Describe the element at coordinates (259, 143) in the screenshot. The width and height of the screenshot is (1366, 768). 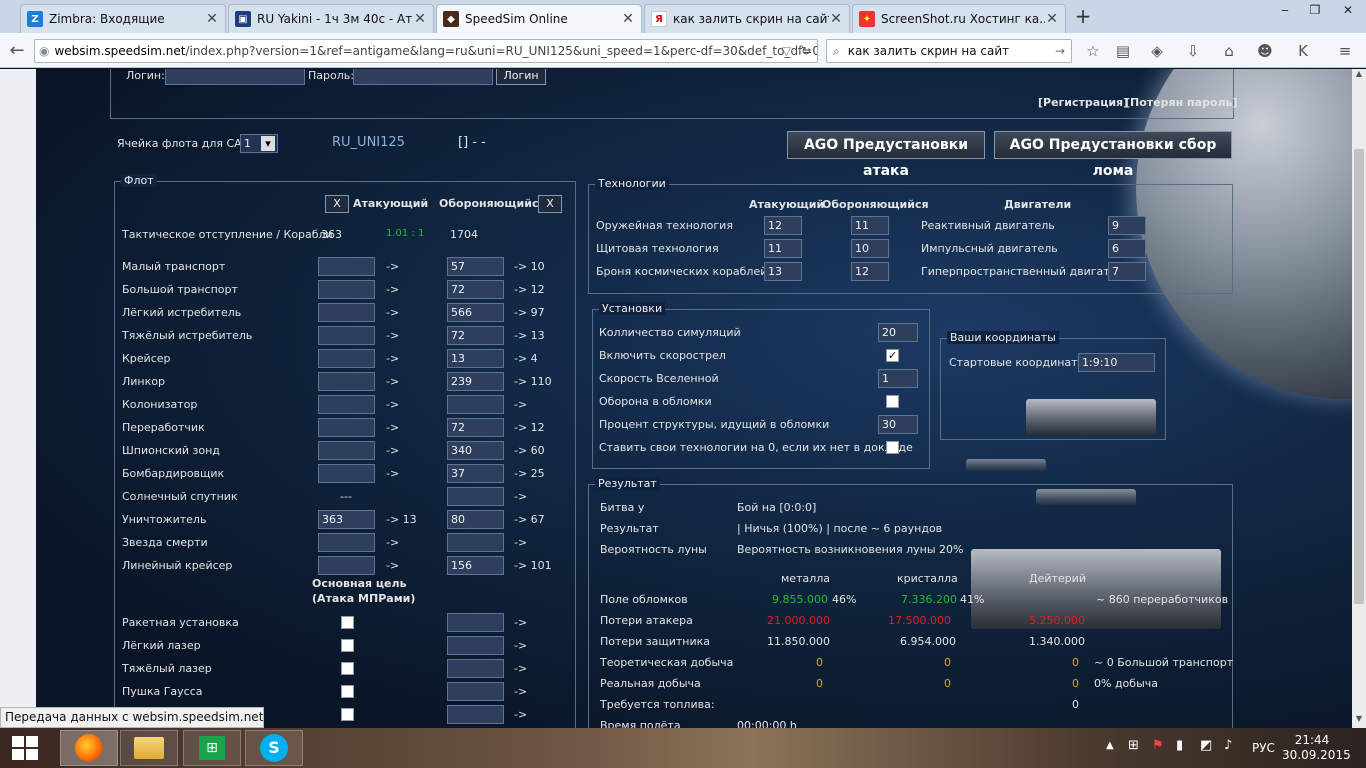
I see `fleet-slot-select: 1 ▾` at that location.